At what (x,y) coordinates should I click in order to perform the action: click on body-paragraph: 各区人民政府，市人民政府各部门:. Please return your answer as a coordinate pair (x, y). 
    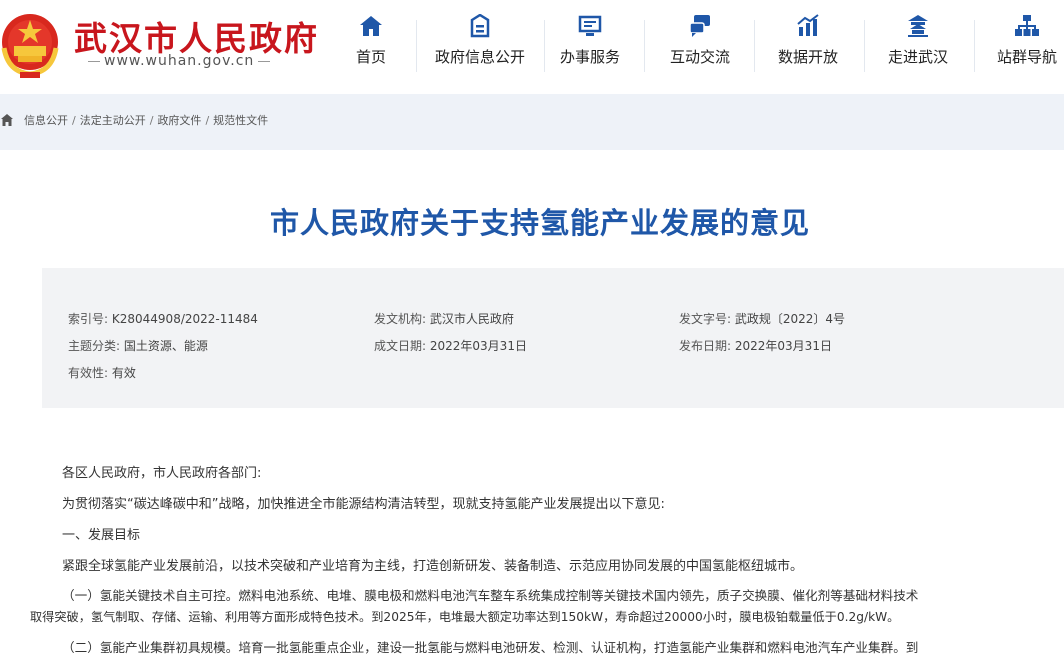
    Looking at the image, I should click on (162, 473).